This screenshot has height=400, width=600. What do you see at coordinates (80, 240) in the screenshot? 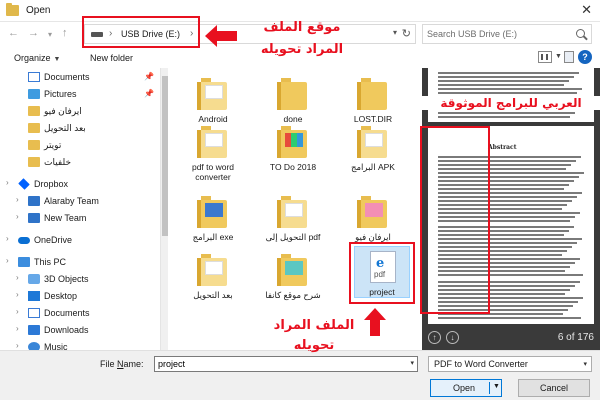
I see `sidebar-item-onedrive: › OneDrive` at bounding box center [80, 240].